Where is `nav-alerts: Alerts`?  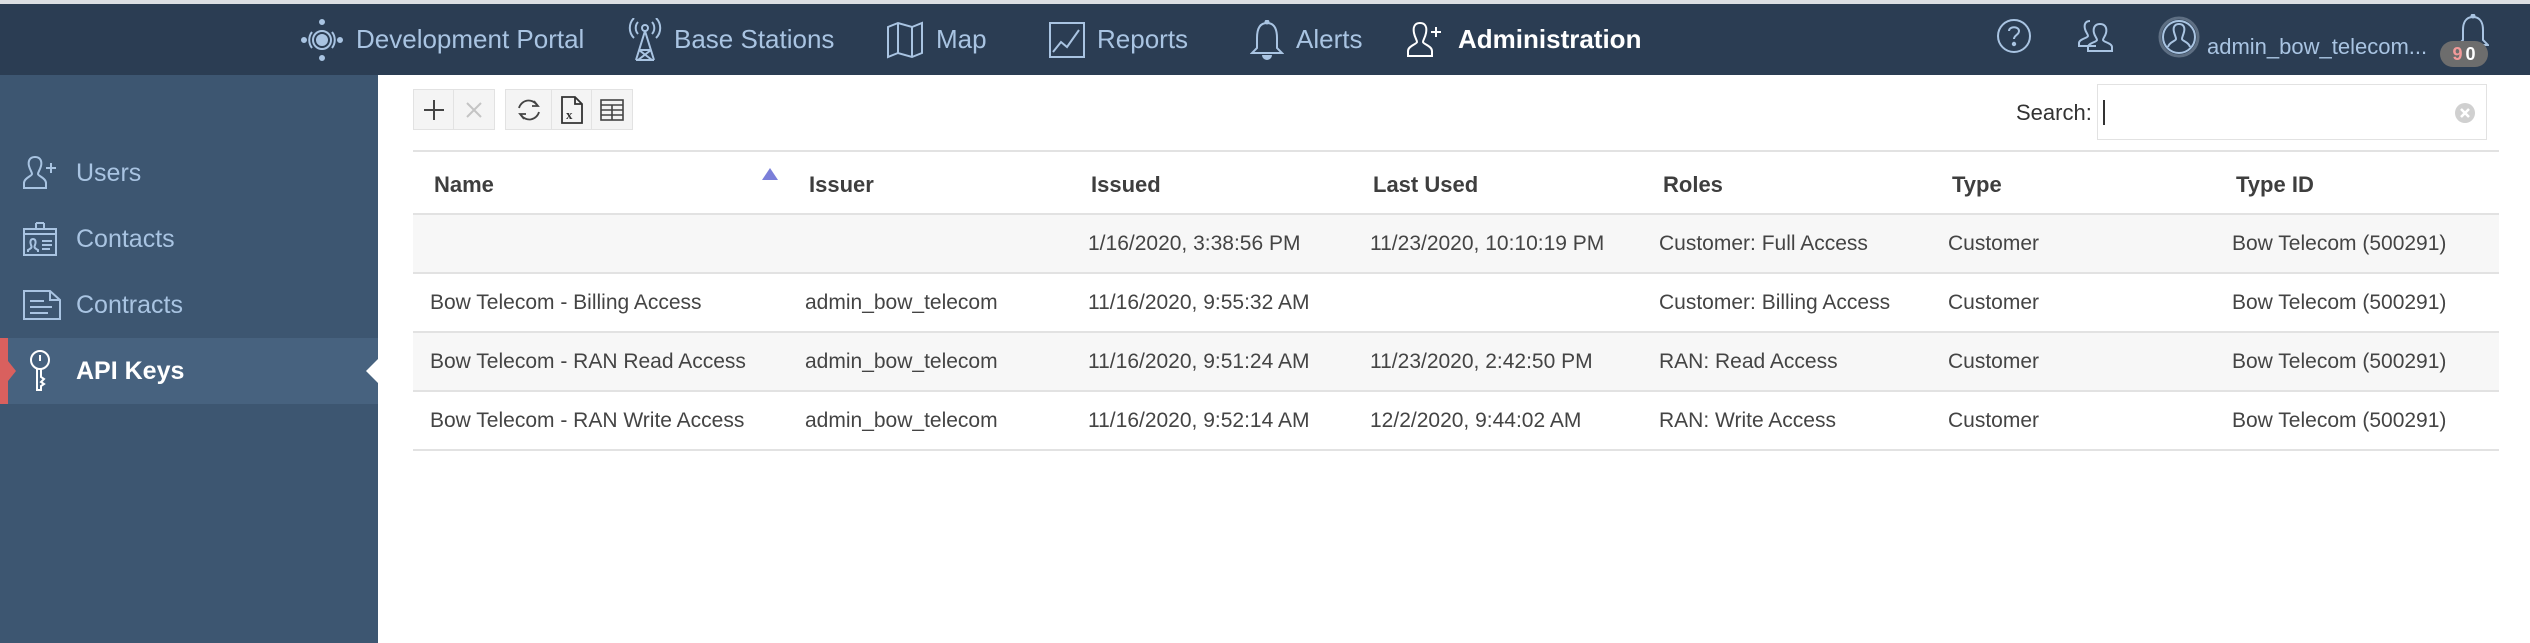 nav-alerts: Alerts is located at coordinates (1306, 39).